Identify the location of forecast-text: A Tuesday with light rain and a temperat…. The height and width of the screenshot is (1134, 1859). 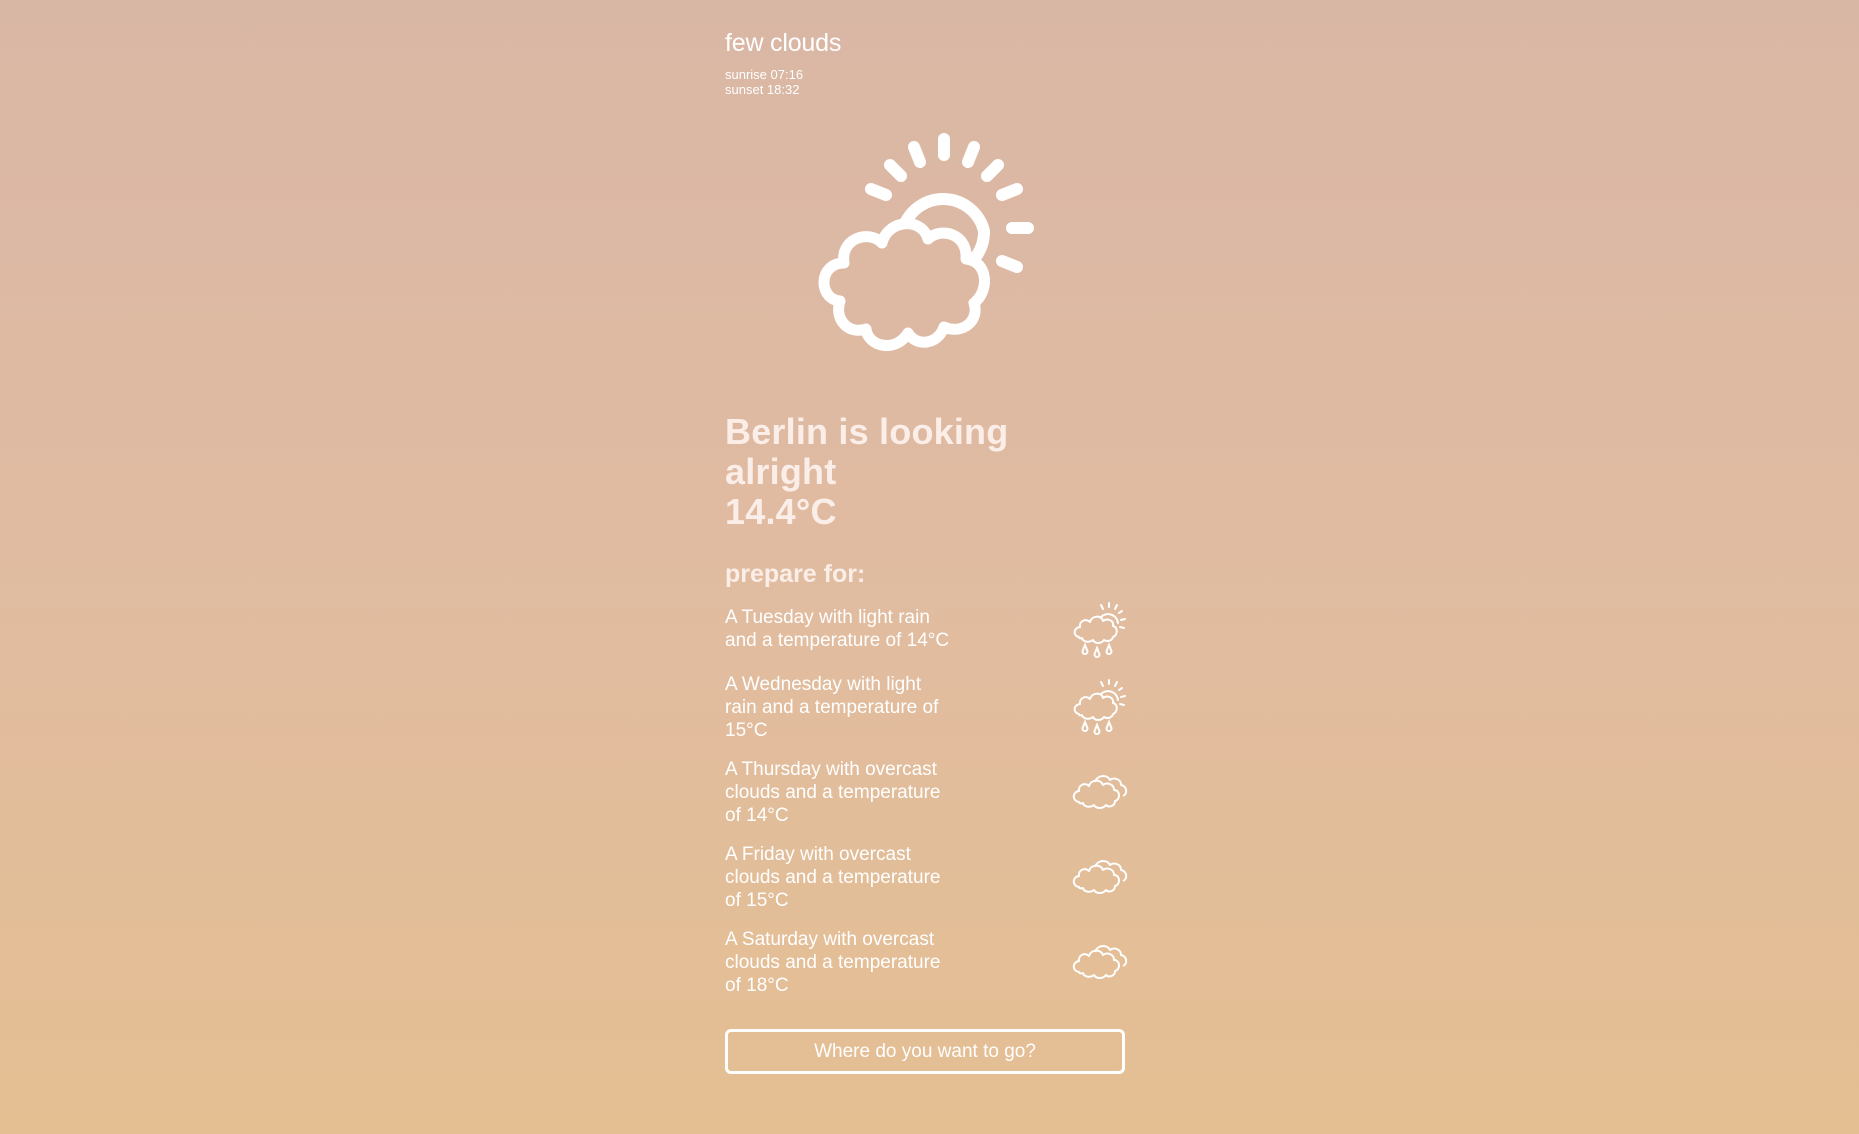
(837, 629).